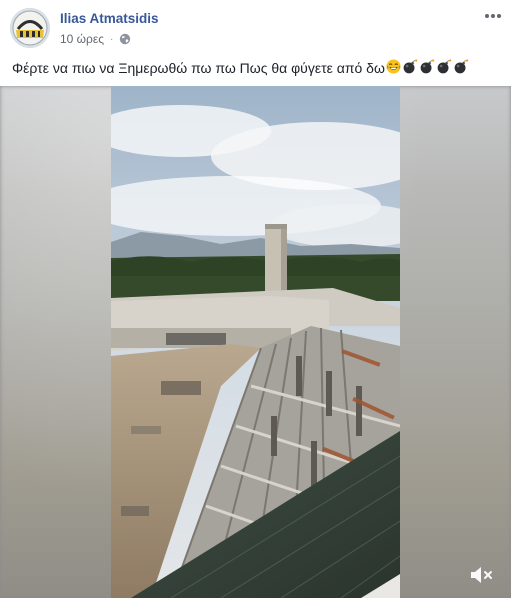 The height and width of the screenshot is (598, 511). Describe the element at coordinates (30, 28) in the screenshot. I see `author-avatar` at that location.